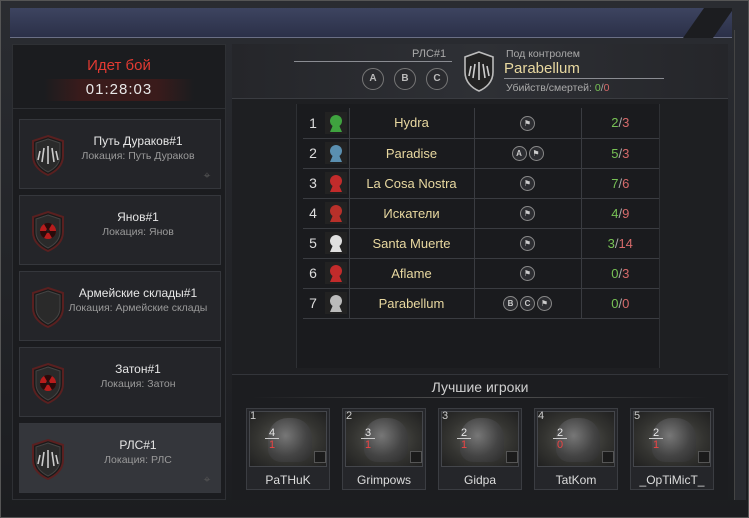  Describe the element at coordinates (384, 449) in the screenshot. I see `player-card: 2 3 1 Grimpows` at that location.